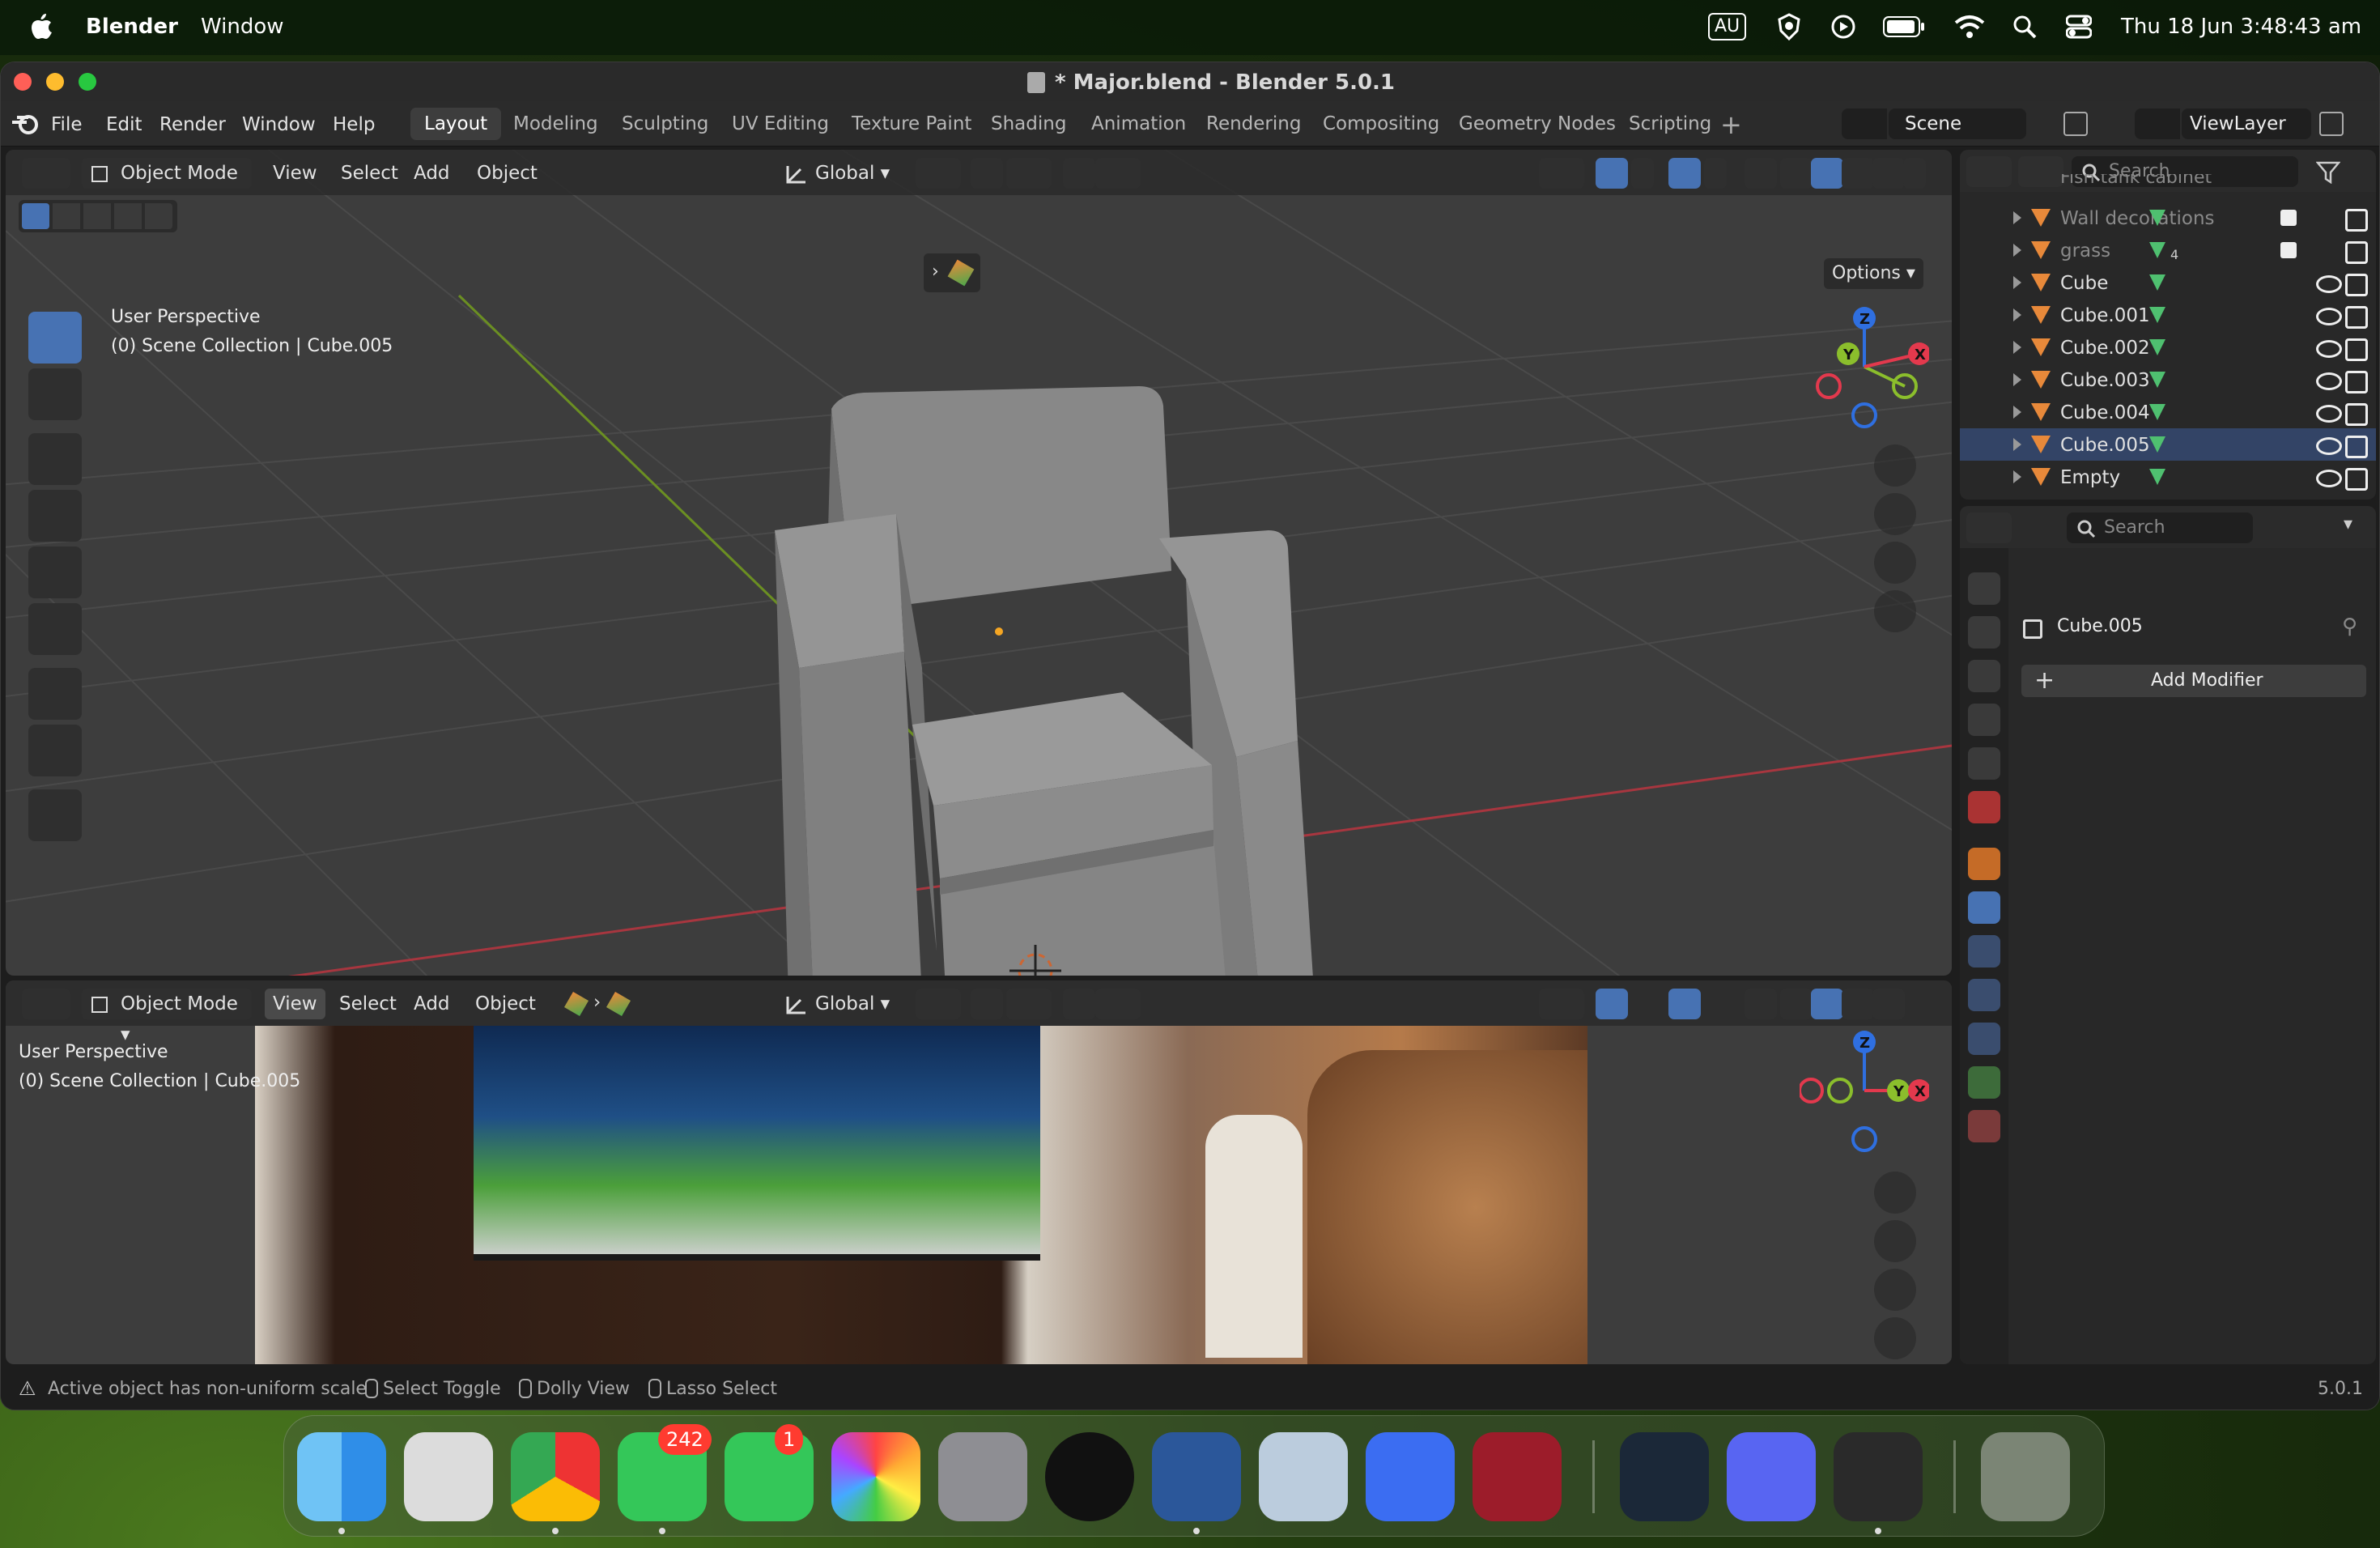 The image size is (2380, 1548). I want to click on data-properties-tab-icon, so click(1984, 1082).